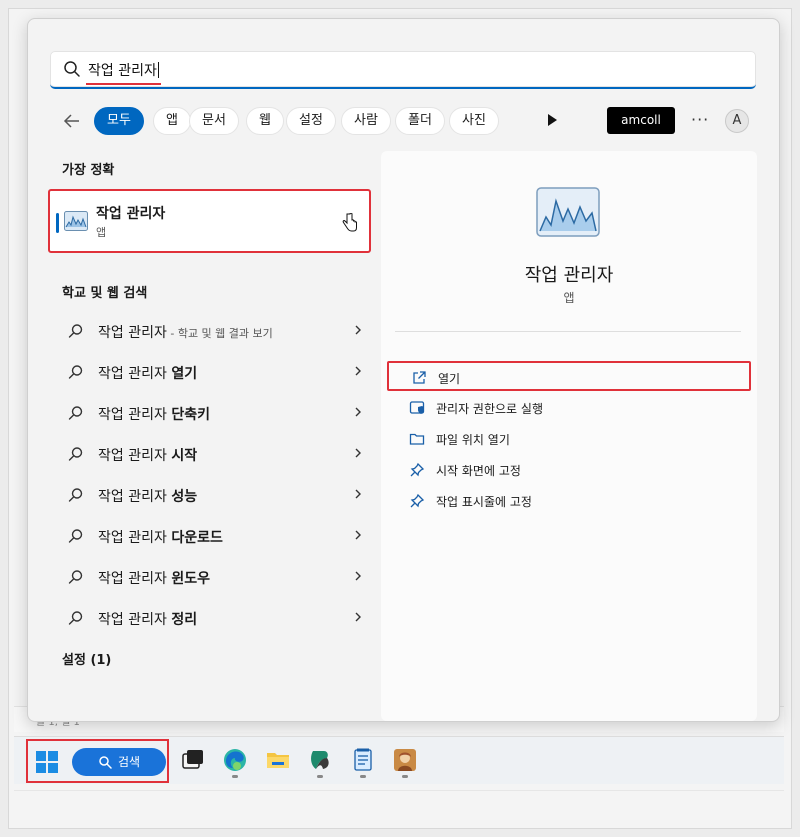 The image size is (800, 837). Describe the element at coordinates (568, 212) in the screenshot. I see `task-manager-large-icon` at that location.